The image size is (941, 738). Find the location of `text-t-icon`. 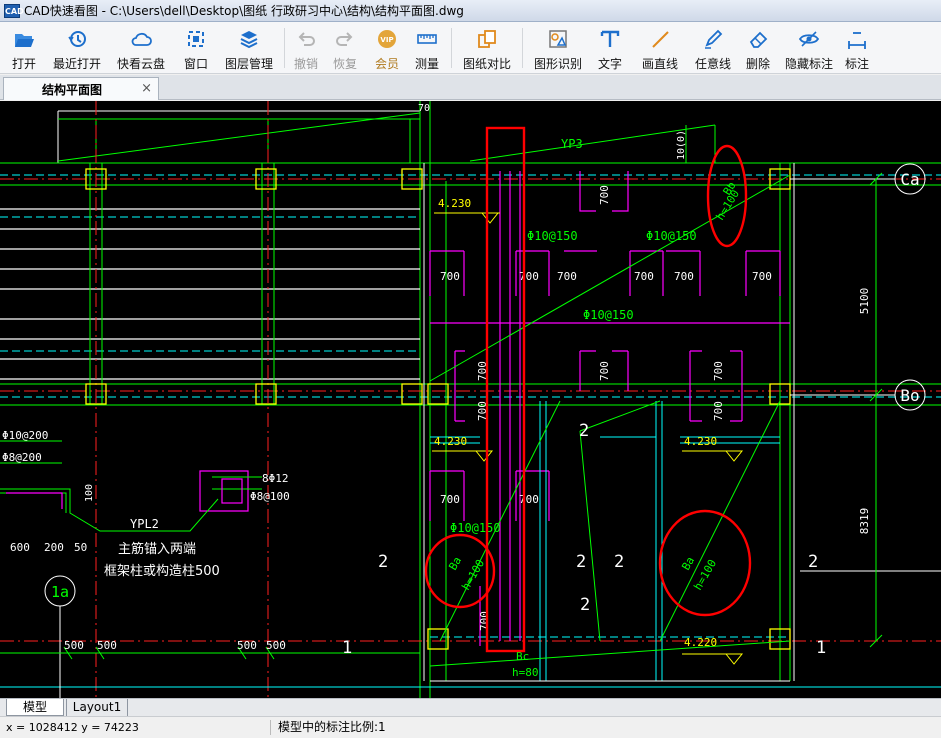

text-t-icon is located at coordinates (610, 38).